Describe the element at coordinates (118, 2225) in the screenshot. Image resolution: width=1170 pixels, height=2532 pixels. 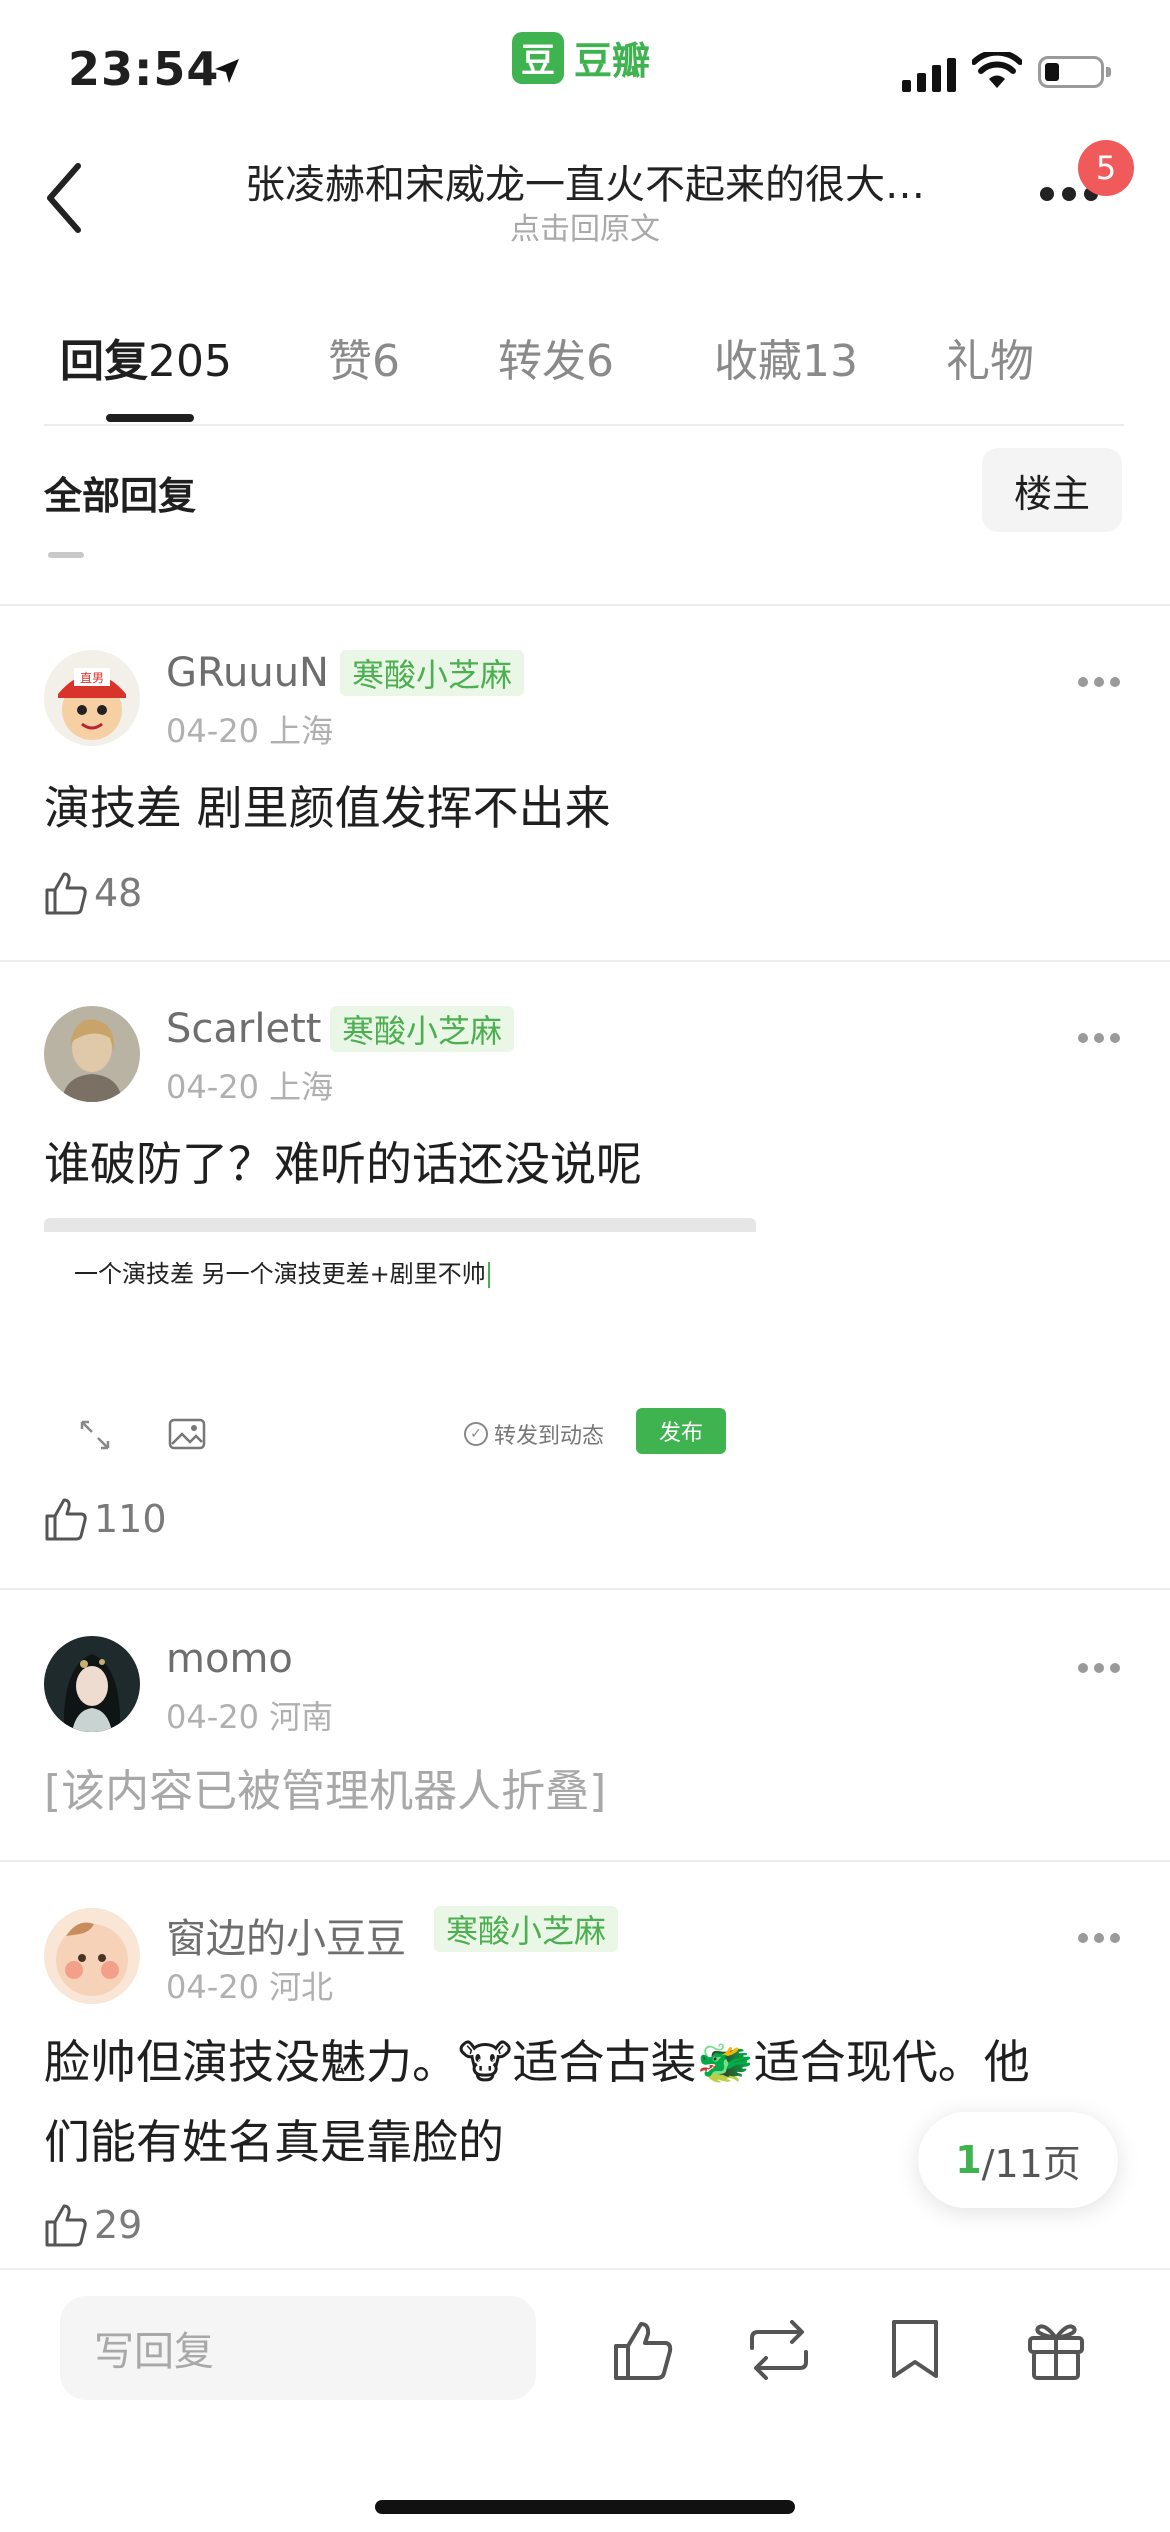
I see `like-count: 29` at that location.